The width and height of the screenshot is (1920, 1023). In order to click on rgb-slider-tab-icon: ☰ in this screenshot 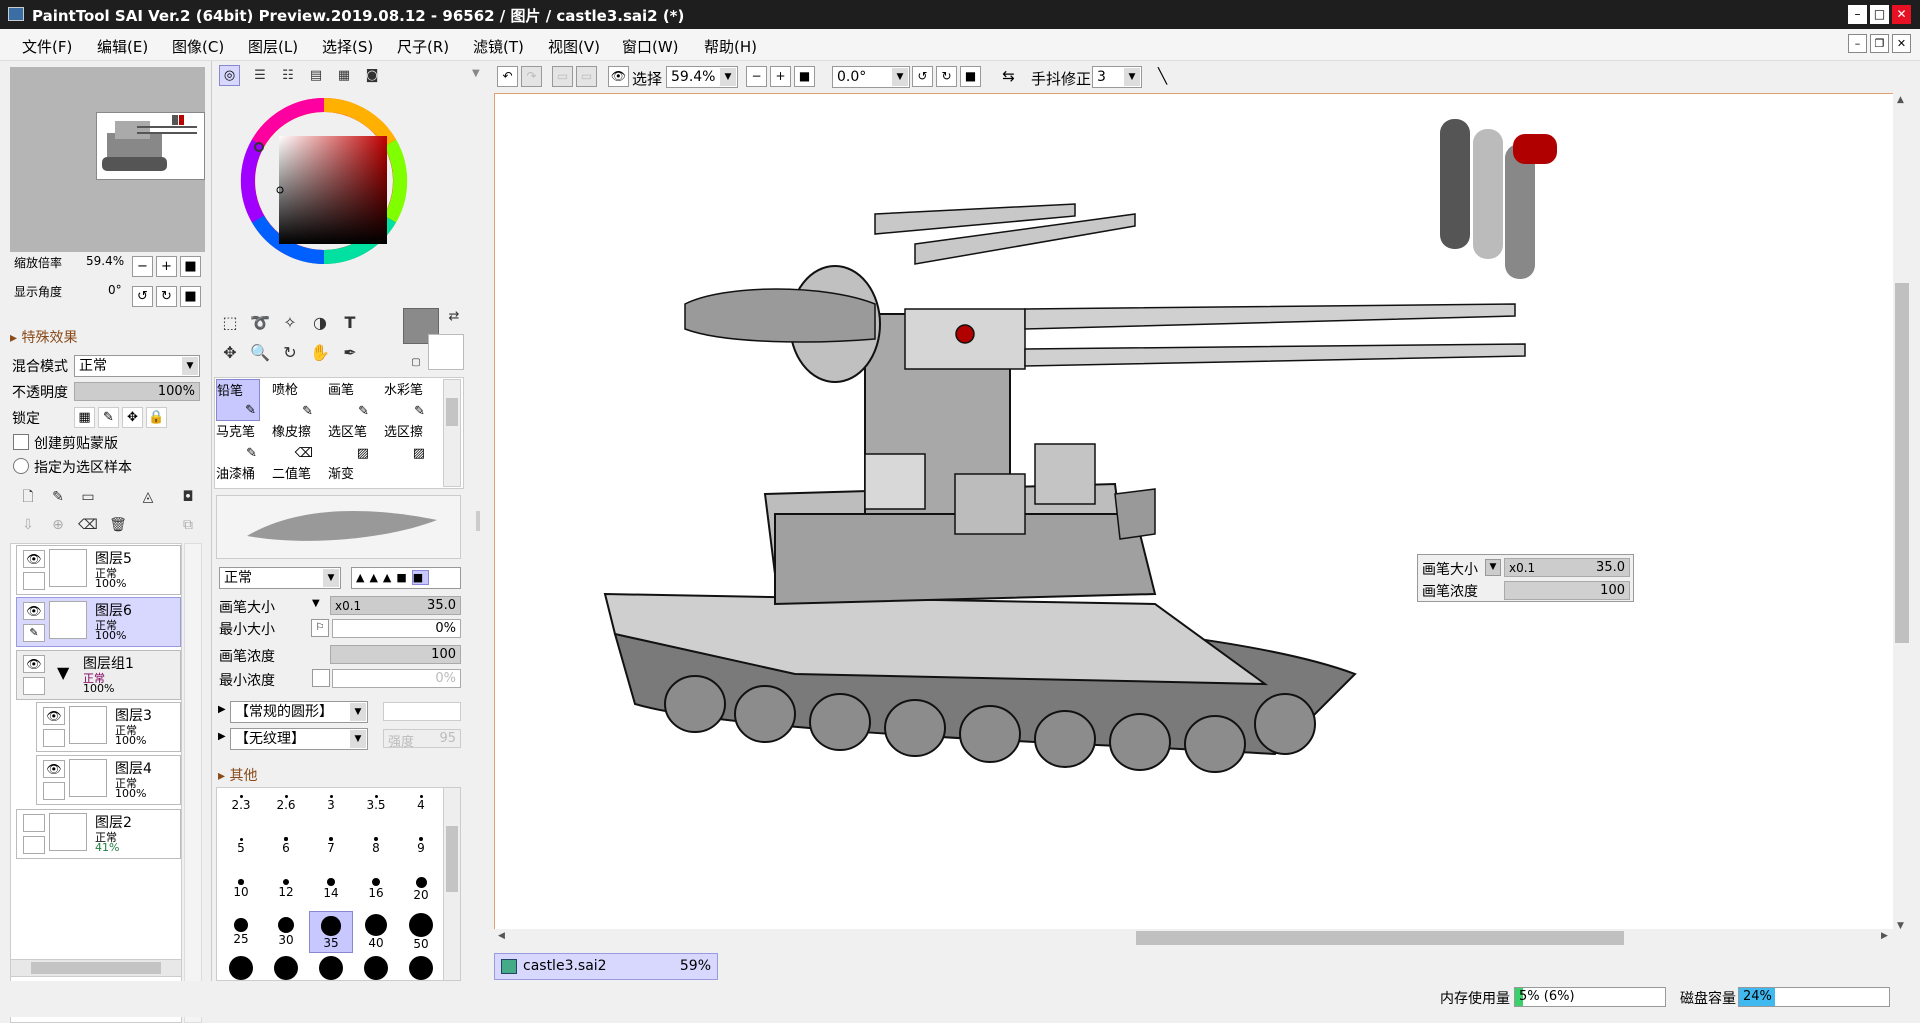, I will do `click(260, 76)`.